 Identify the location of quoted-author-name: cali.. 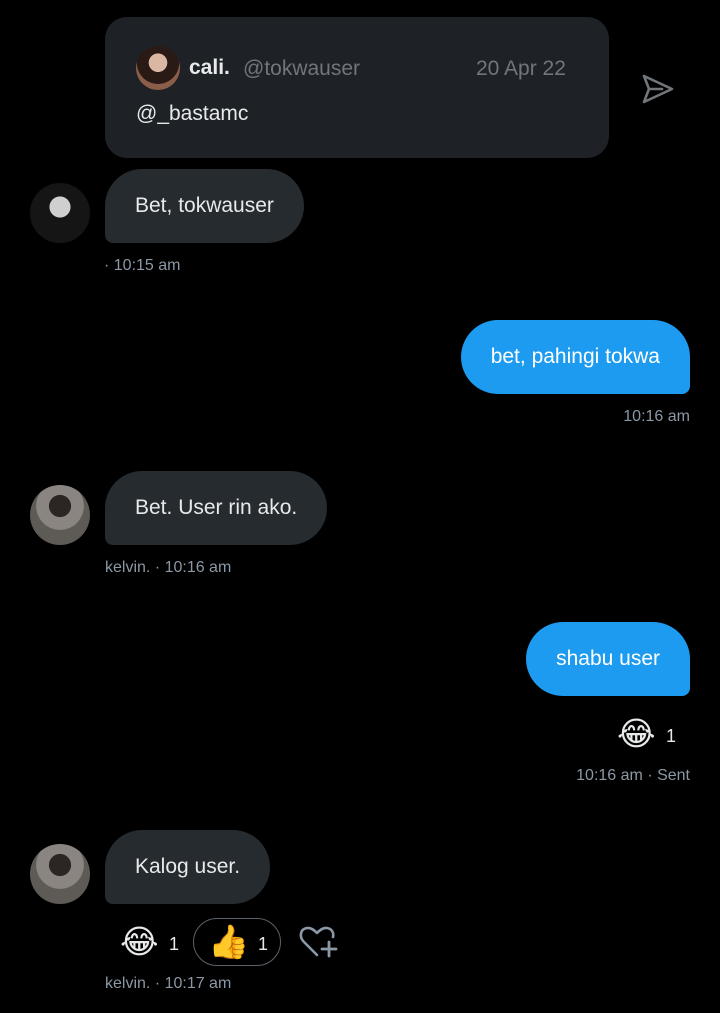
(209, 67).